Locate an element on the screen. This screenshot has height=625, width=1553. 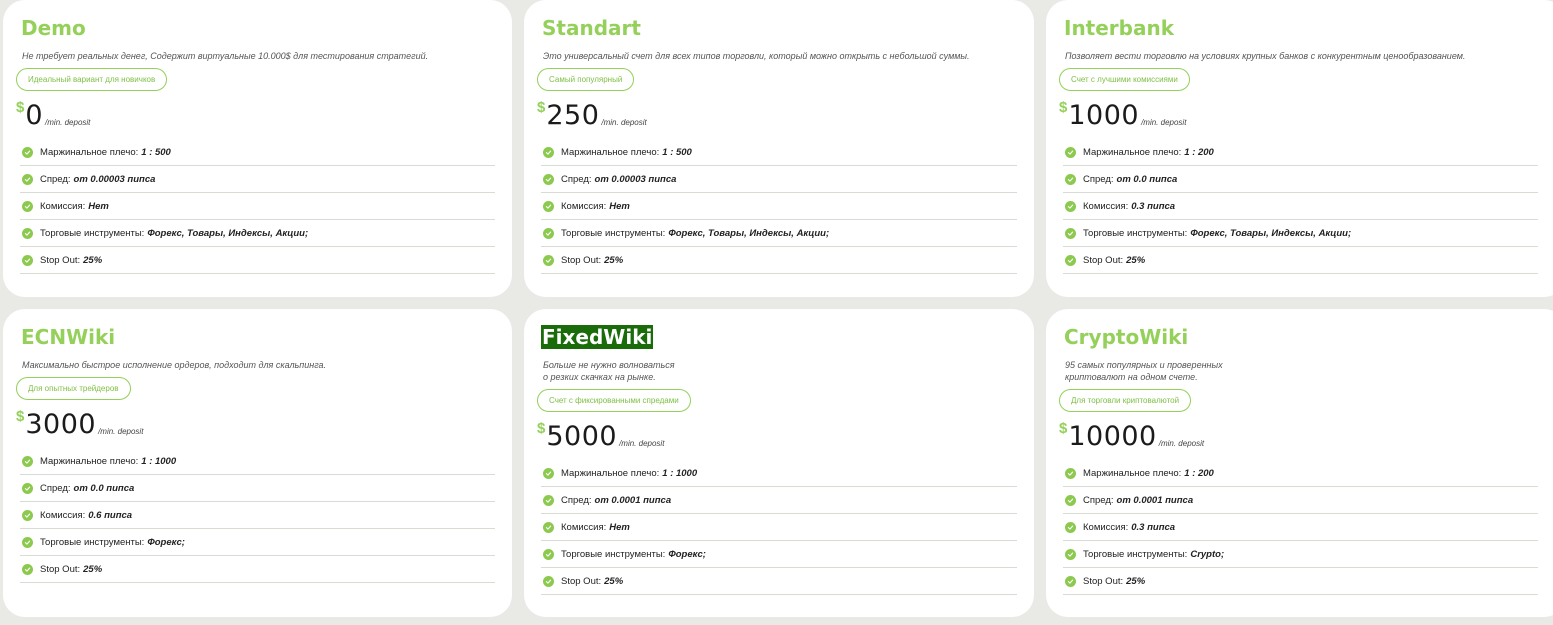
card-badge: Для опытных трейдеров is located at coordinates (73, 388).